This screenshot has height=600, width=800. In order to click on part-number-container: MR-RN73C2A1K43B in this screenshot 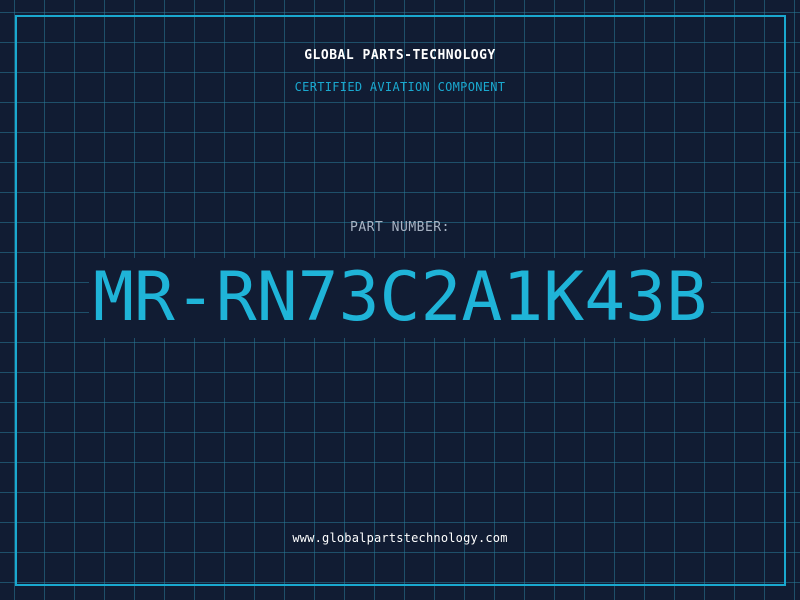, I will do `click(400, 298)`.